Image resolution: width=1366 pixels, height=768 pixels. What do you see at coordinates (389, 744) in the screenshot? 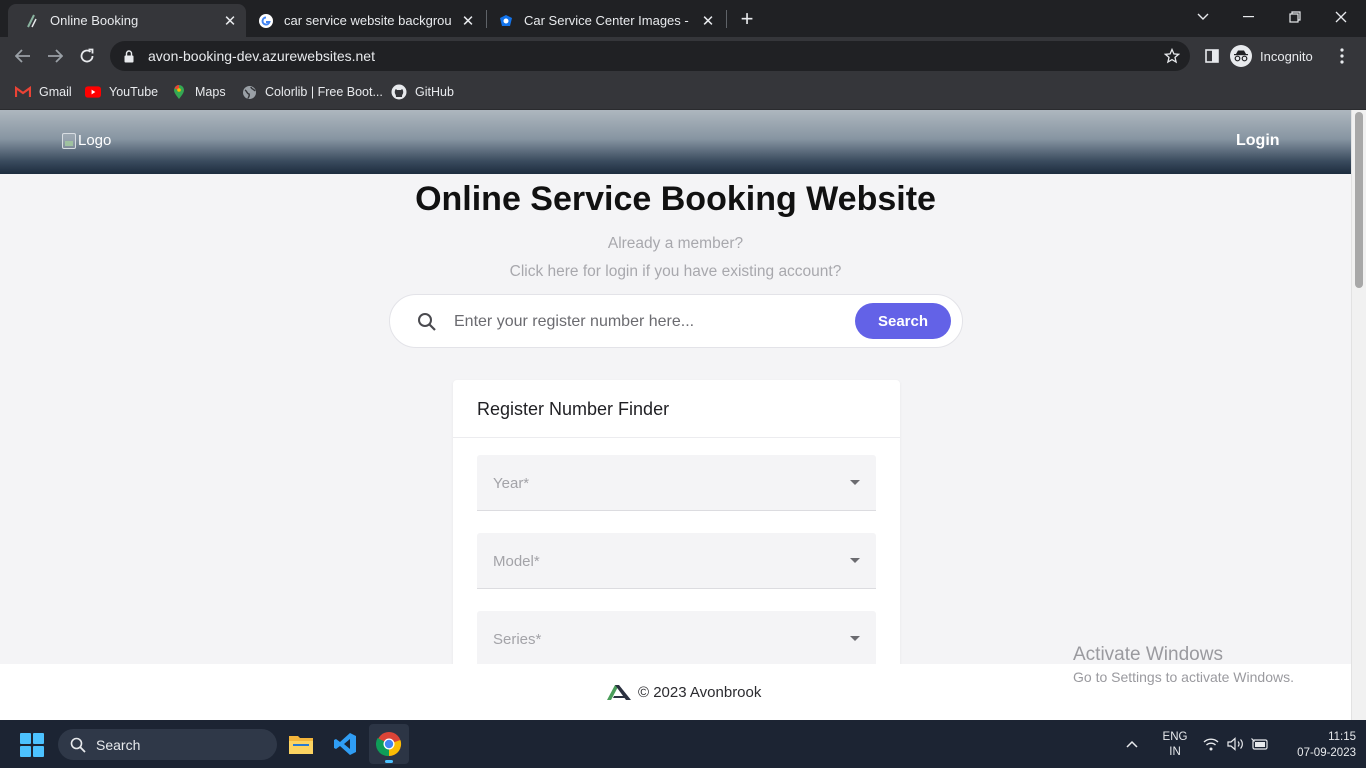
I see `chrome-icon` at bounding box center [389, 744].